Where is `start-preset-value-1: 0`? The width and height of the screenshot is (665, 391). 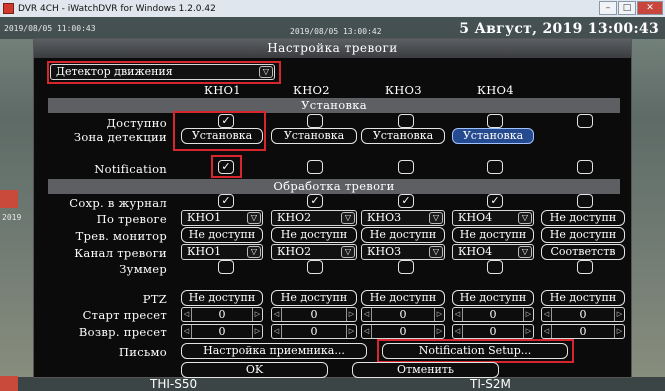
start-preset-value-1: 0 is located at coordinates (222, 314).